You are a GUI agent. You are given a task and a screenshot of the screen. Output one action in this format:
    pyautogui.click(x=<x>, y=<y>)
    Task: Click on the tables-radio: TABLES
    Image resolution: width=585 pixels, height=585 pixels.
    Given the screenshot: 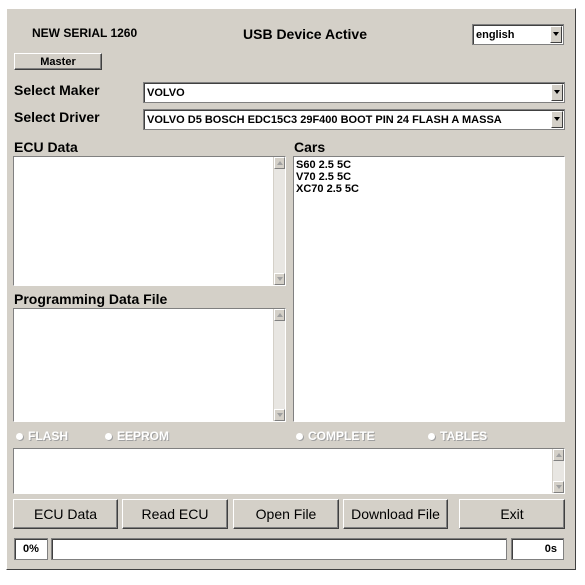 What is the action you would take?
    pyautogui.click(x=457, y=436)
    